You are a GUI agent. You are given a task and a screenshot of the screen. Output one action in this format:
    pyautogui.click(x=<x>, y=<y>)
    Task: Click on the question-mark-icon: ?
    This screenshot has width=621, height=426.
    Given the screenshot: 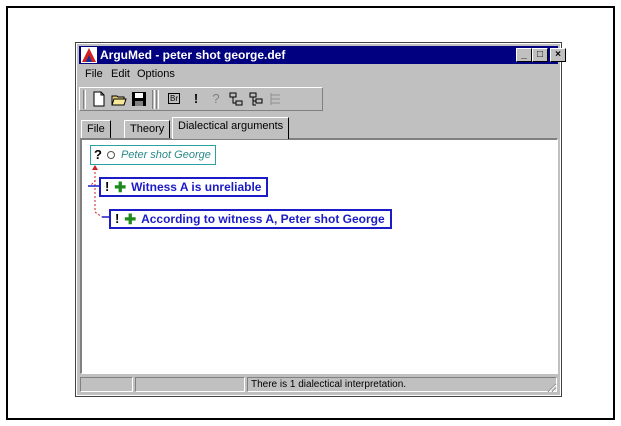 What is the action you would take?
    pyautogui.click(x=98, y=154)
    